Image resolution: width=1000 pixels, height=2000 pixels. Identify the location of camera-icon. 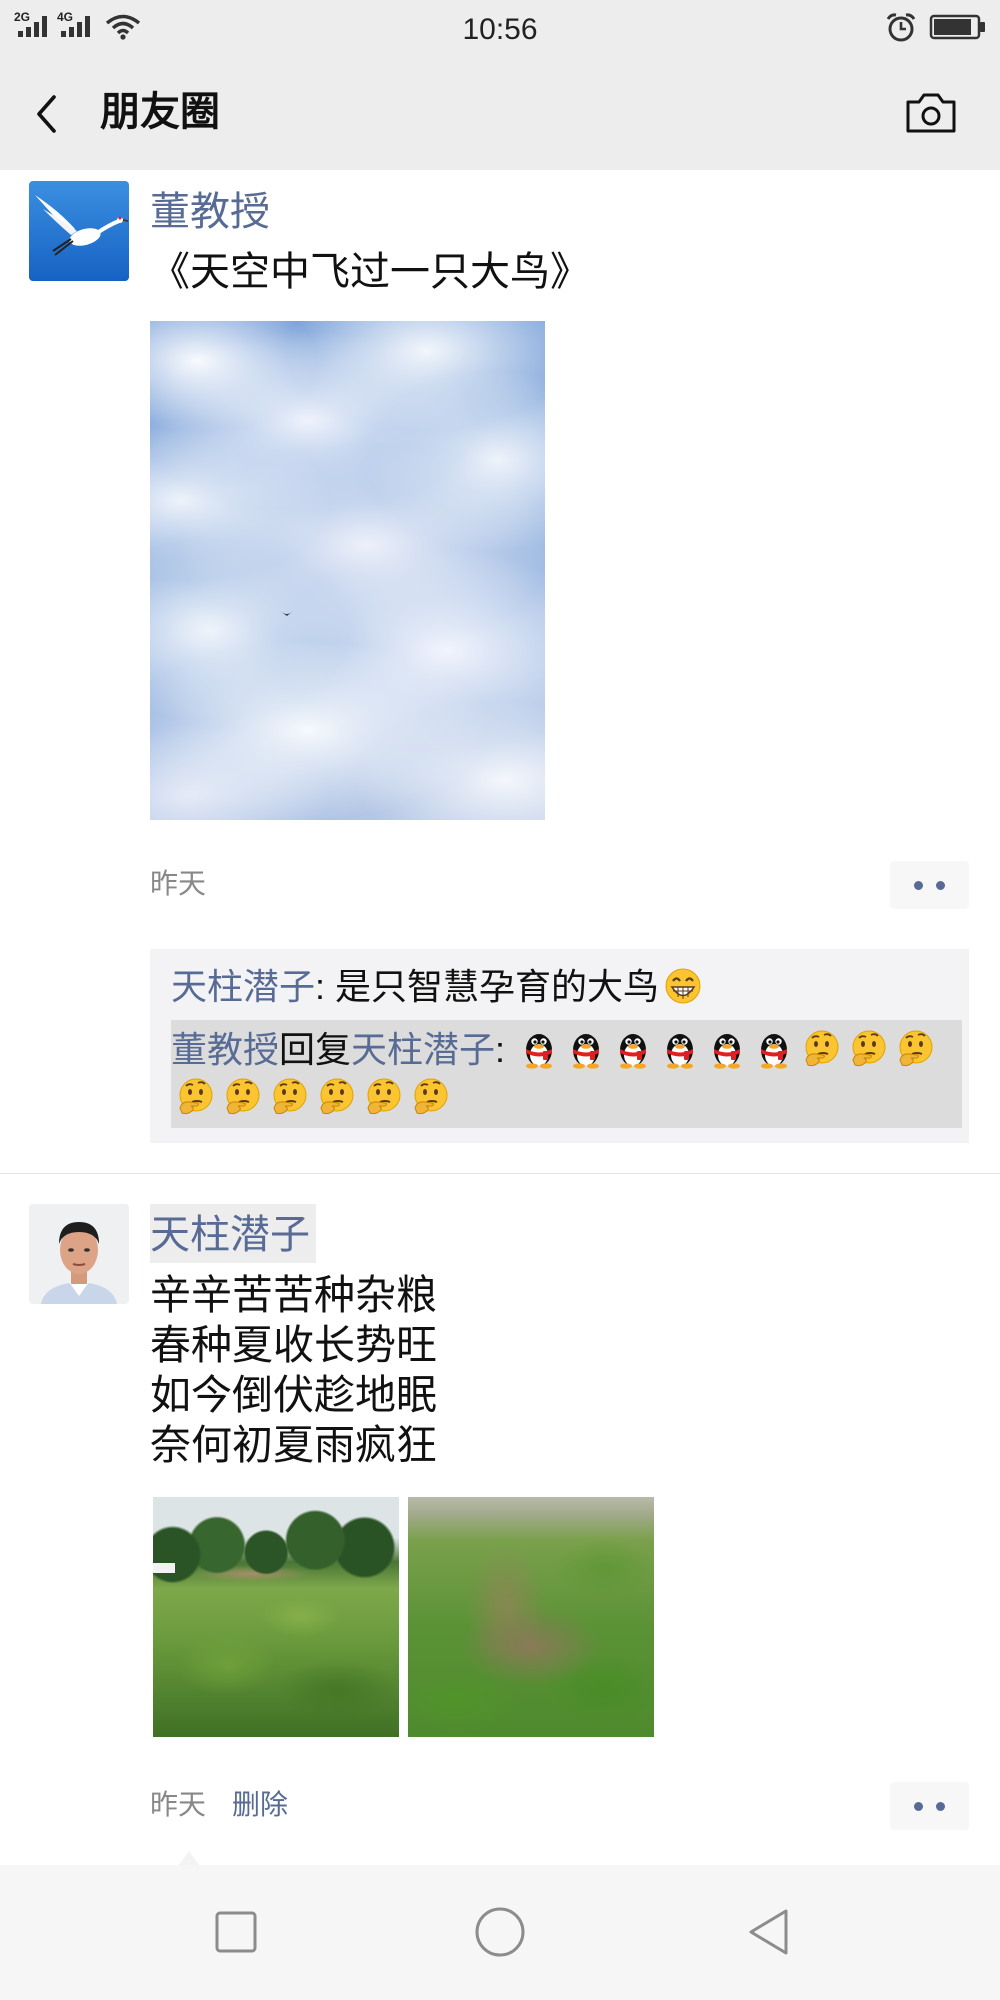
(931, 113).